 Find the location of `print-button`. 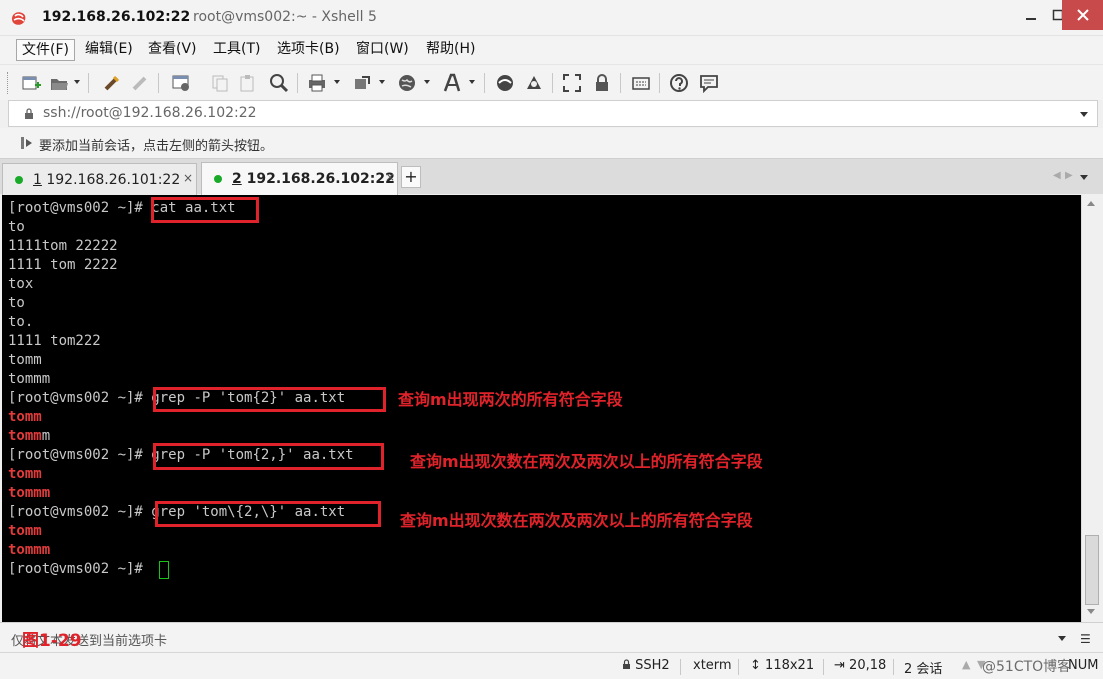

print-button is located at coordinates (317, 83).